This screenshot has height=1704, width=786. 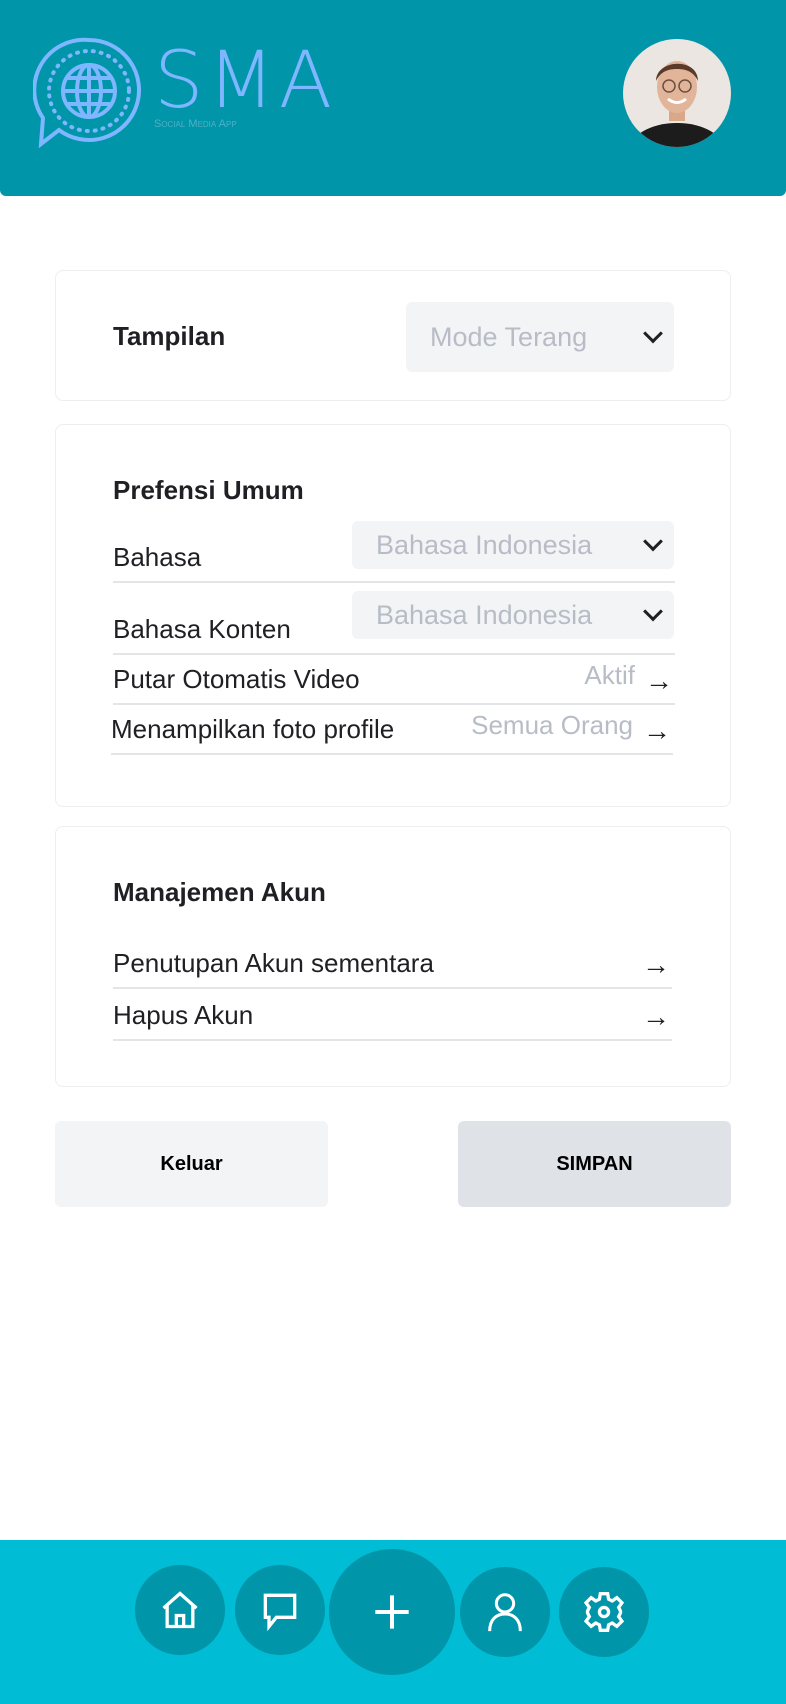 I want to click on app-header: SMA Social Media App, so click(x=393, y=98).